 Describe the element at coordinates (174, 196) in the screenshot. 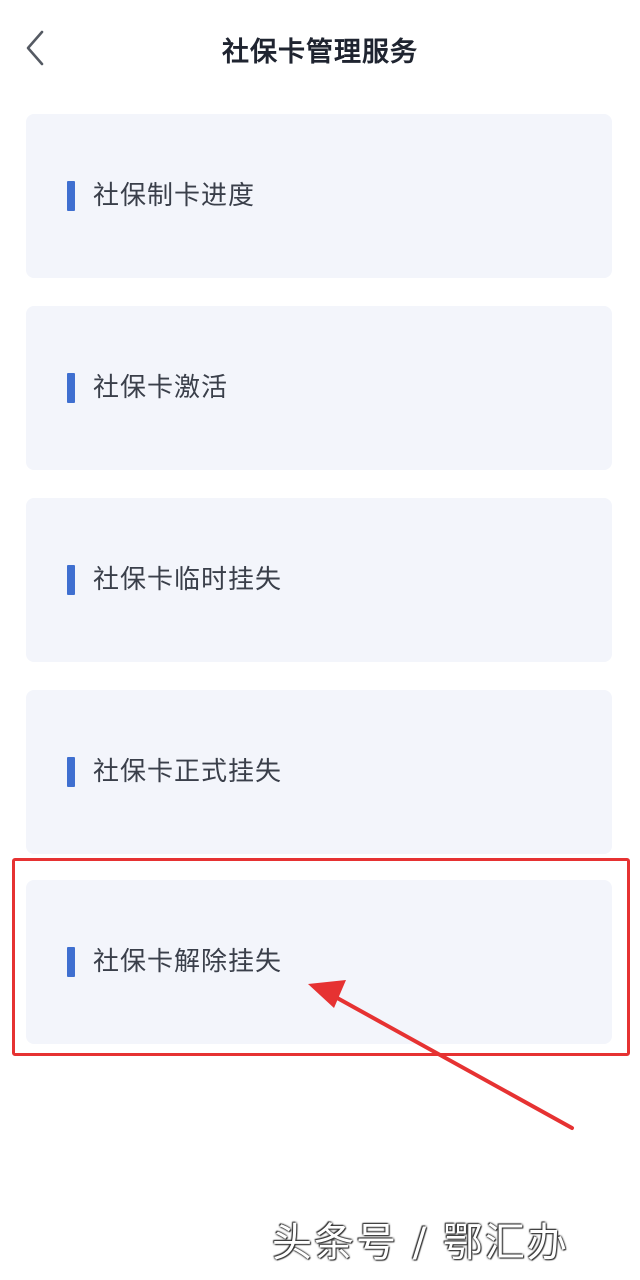

I see `menu-item-label: 社保制卡进度` at that location.